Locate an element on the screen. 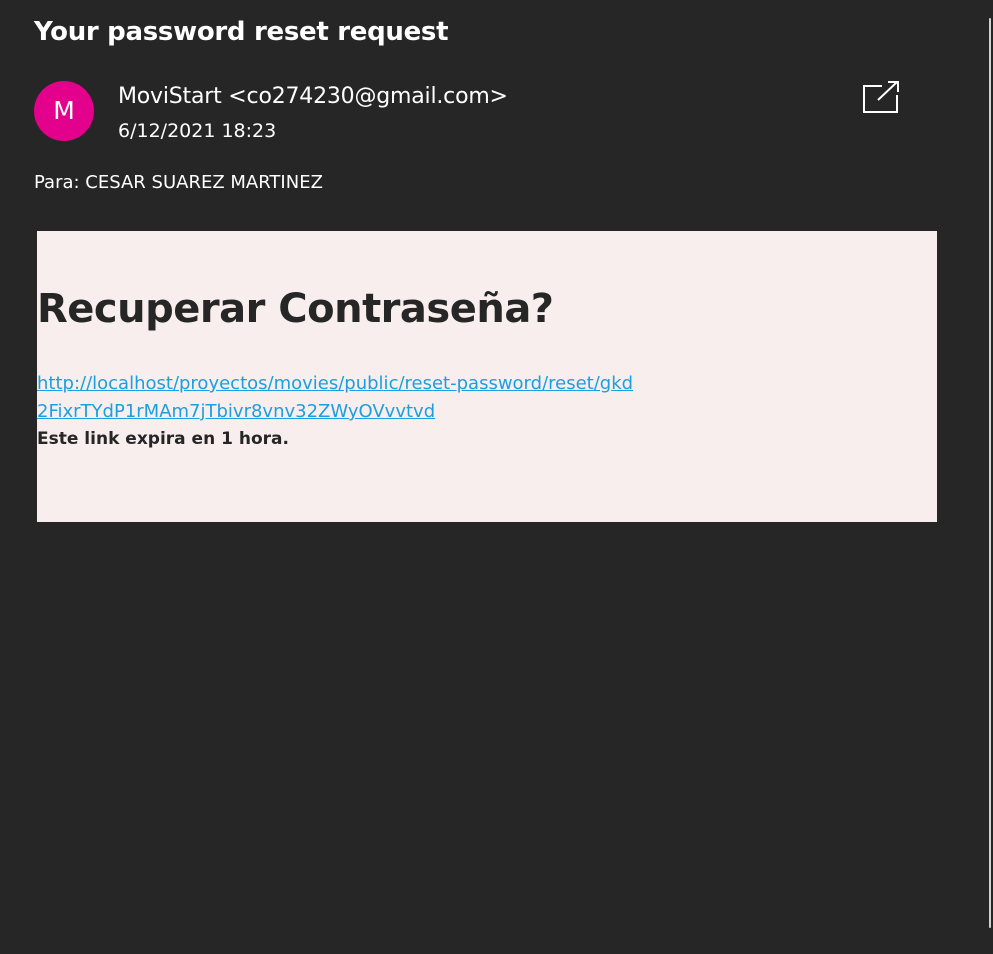  open-in-new-window-icon is located at coordinates (881, 97).